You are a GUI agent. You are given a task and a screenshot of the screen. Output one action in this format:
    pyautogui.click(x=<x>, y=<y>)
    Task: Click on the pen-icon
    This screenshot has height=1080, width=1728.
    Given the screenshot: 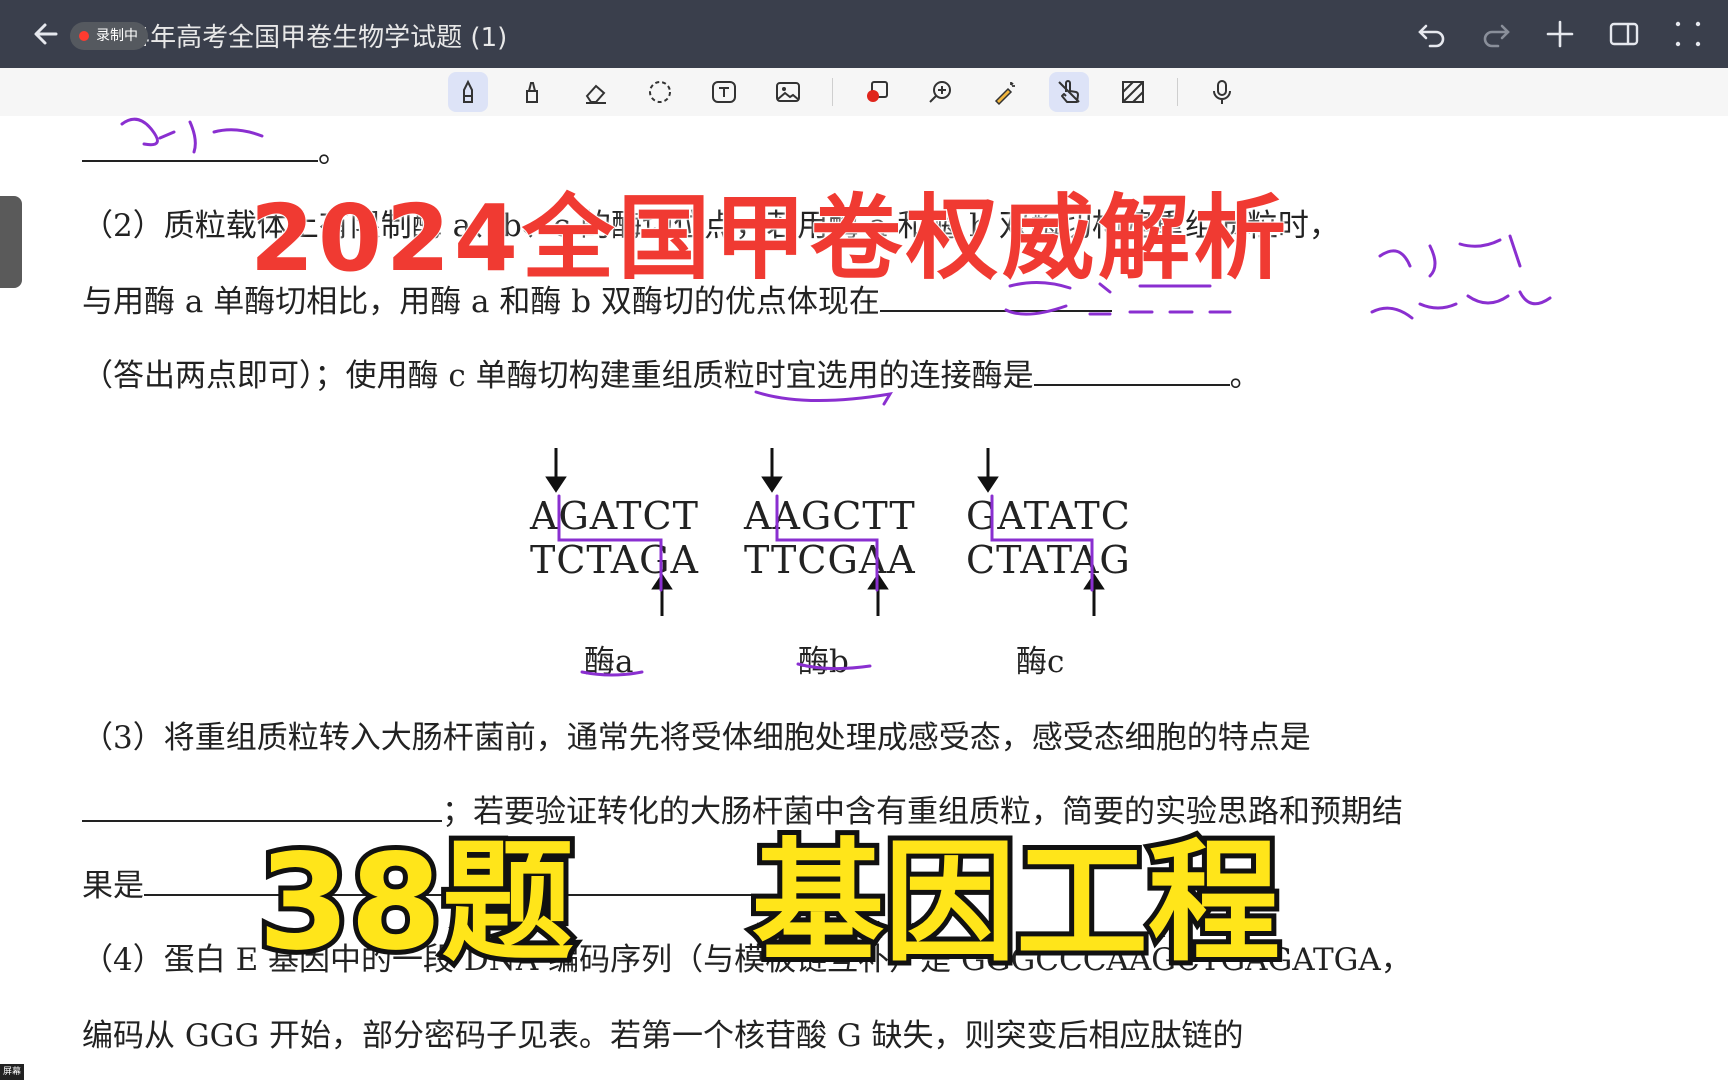 What is the action you would take?
    pyautogui.click(x=468, y=92)
    